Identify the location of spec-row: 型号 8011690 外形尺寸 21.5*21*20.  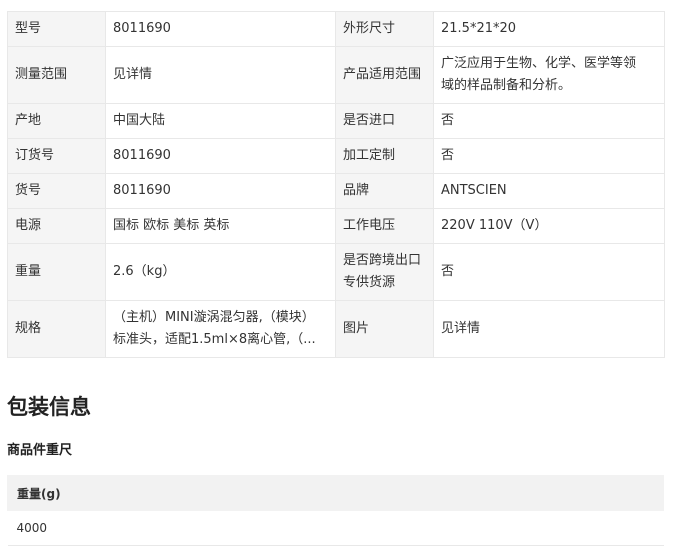
(336, 29).